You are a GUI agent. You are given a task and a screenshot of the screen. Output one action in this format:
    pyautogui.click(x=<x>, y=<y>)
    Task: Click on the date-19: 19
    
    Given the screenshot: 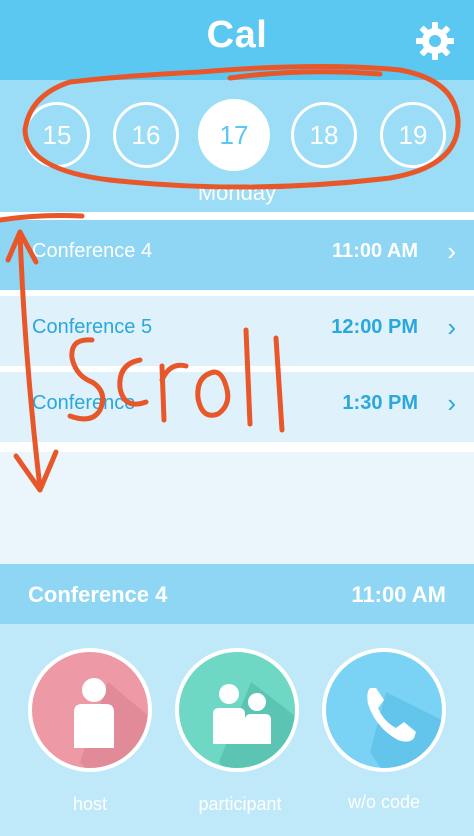 What is the action you would take?
    pyautogui.click(x=413, y=135)
    